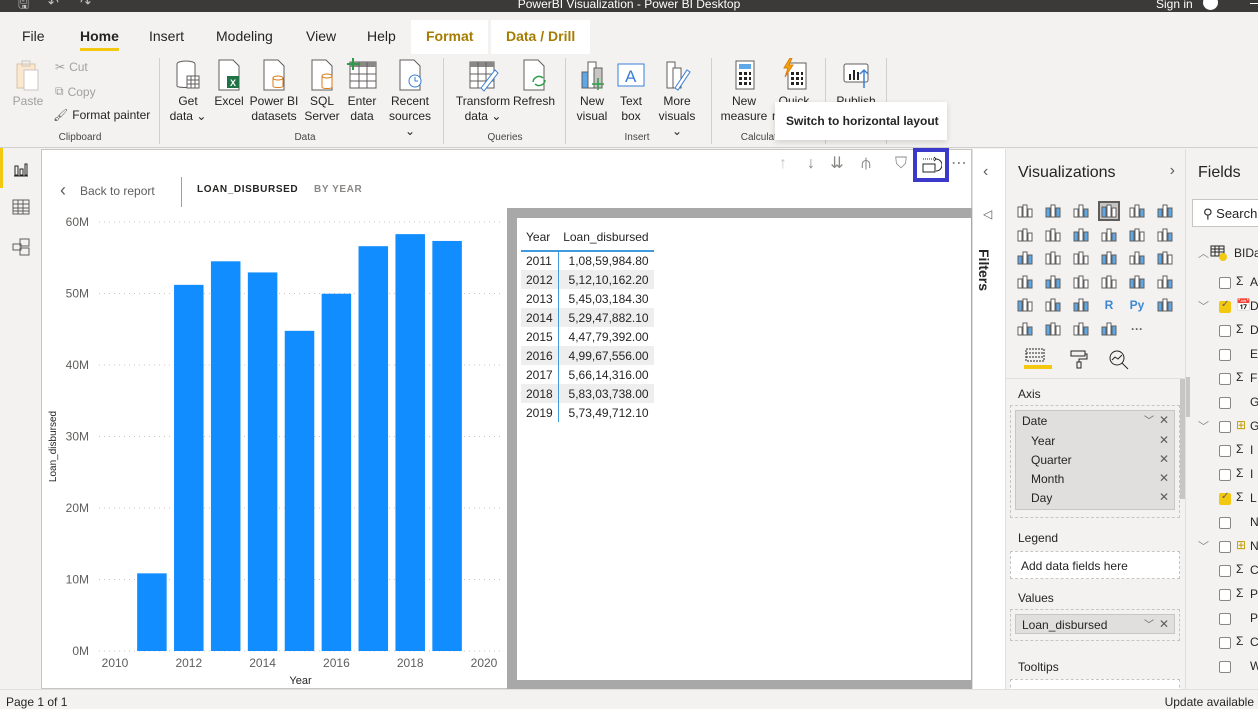 This screenshot has width=1258, height=709. I want to click on field-row: G, so click(1222, 403).